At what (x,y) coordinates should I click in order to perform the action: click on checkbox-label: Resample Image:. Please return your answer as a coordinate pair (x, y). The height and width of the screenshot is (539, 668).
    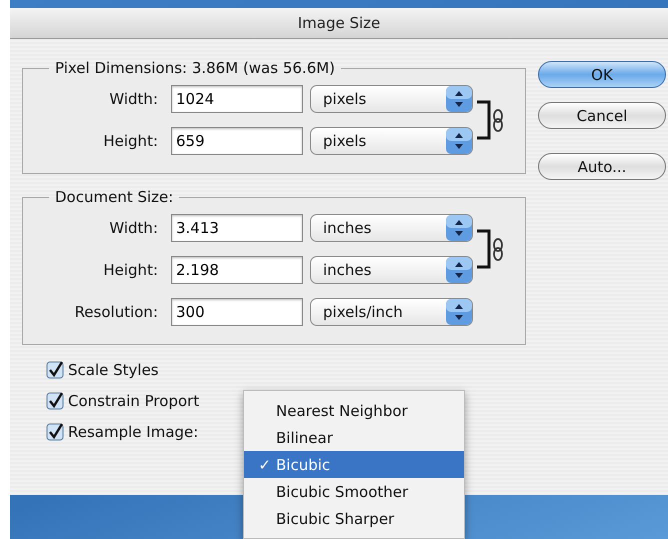
    Looking at the image, I should click on (133, 432).